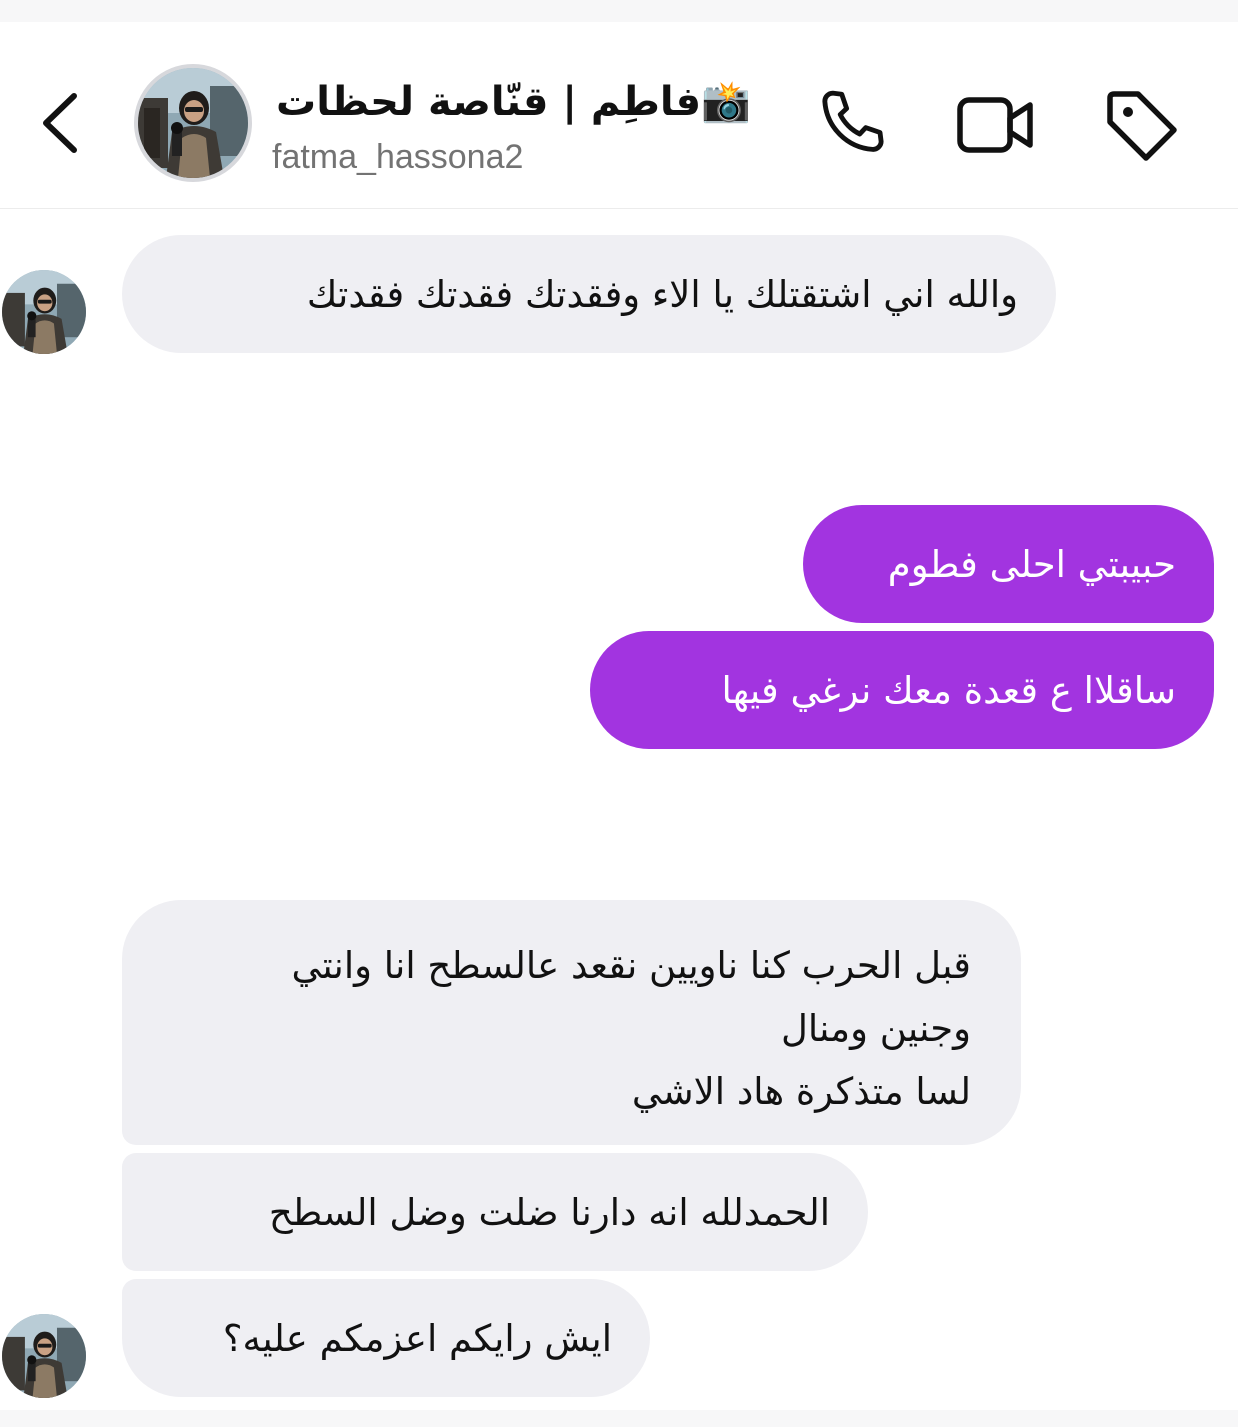 The height and width of the screenshot is (1427, 1238). I want to click on message-text: الحمدلله انه دارنا ضلت وضل السطح, so click(549, 1212).